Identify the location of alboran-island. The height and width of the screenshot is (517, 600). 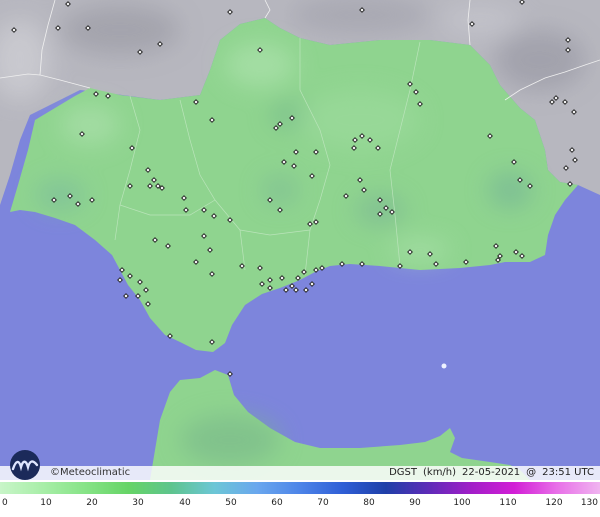
(444, 366).